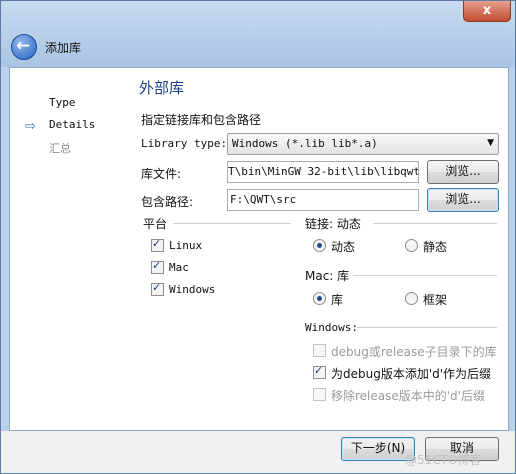 The image size is (516, 474). What do you see at coordinates (157, 288) in the screenshot?
I see `windows-checkbox` at bounding box center [157, 288].